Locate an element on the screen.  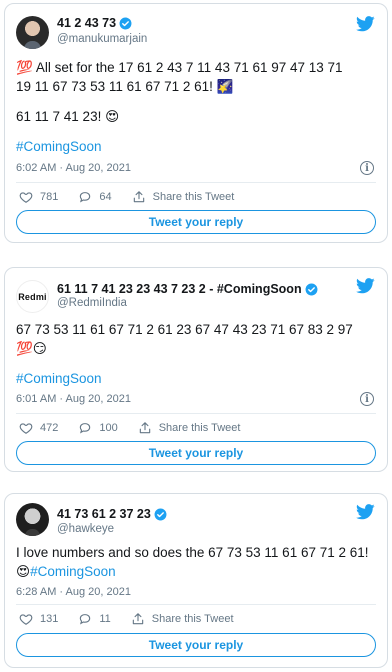
tweet-actions: 781 64 Share this Tweet is located at coordinates (136, 197).